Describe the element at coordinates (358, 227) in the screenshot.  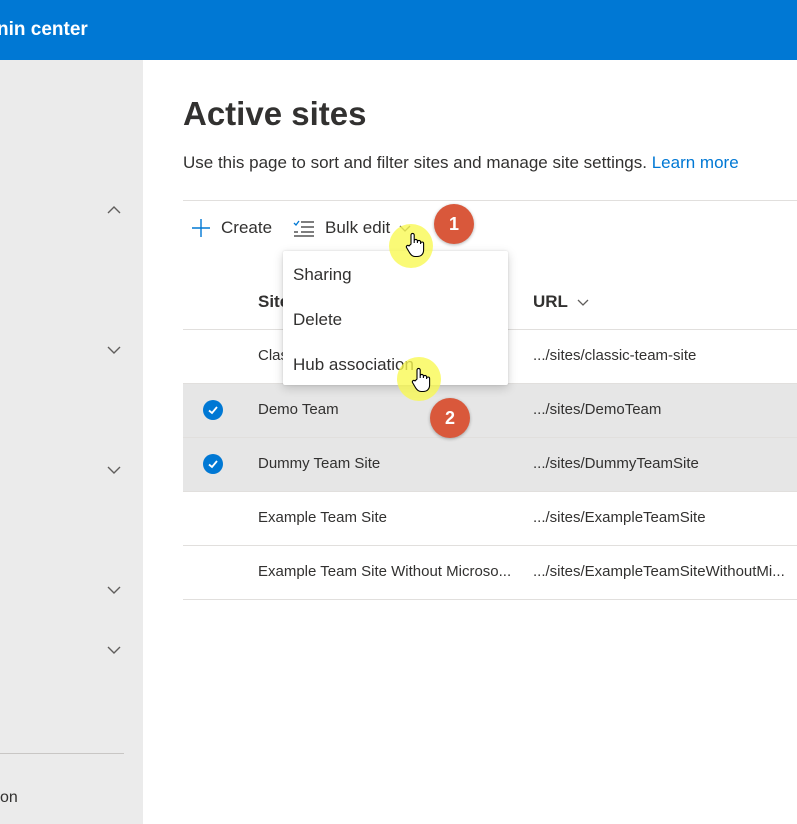
I see `bulk-edit-label: Bulk edit` at that location.